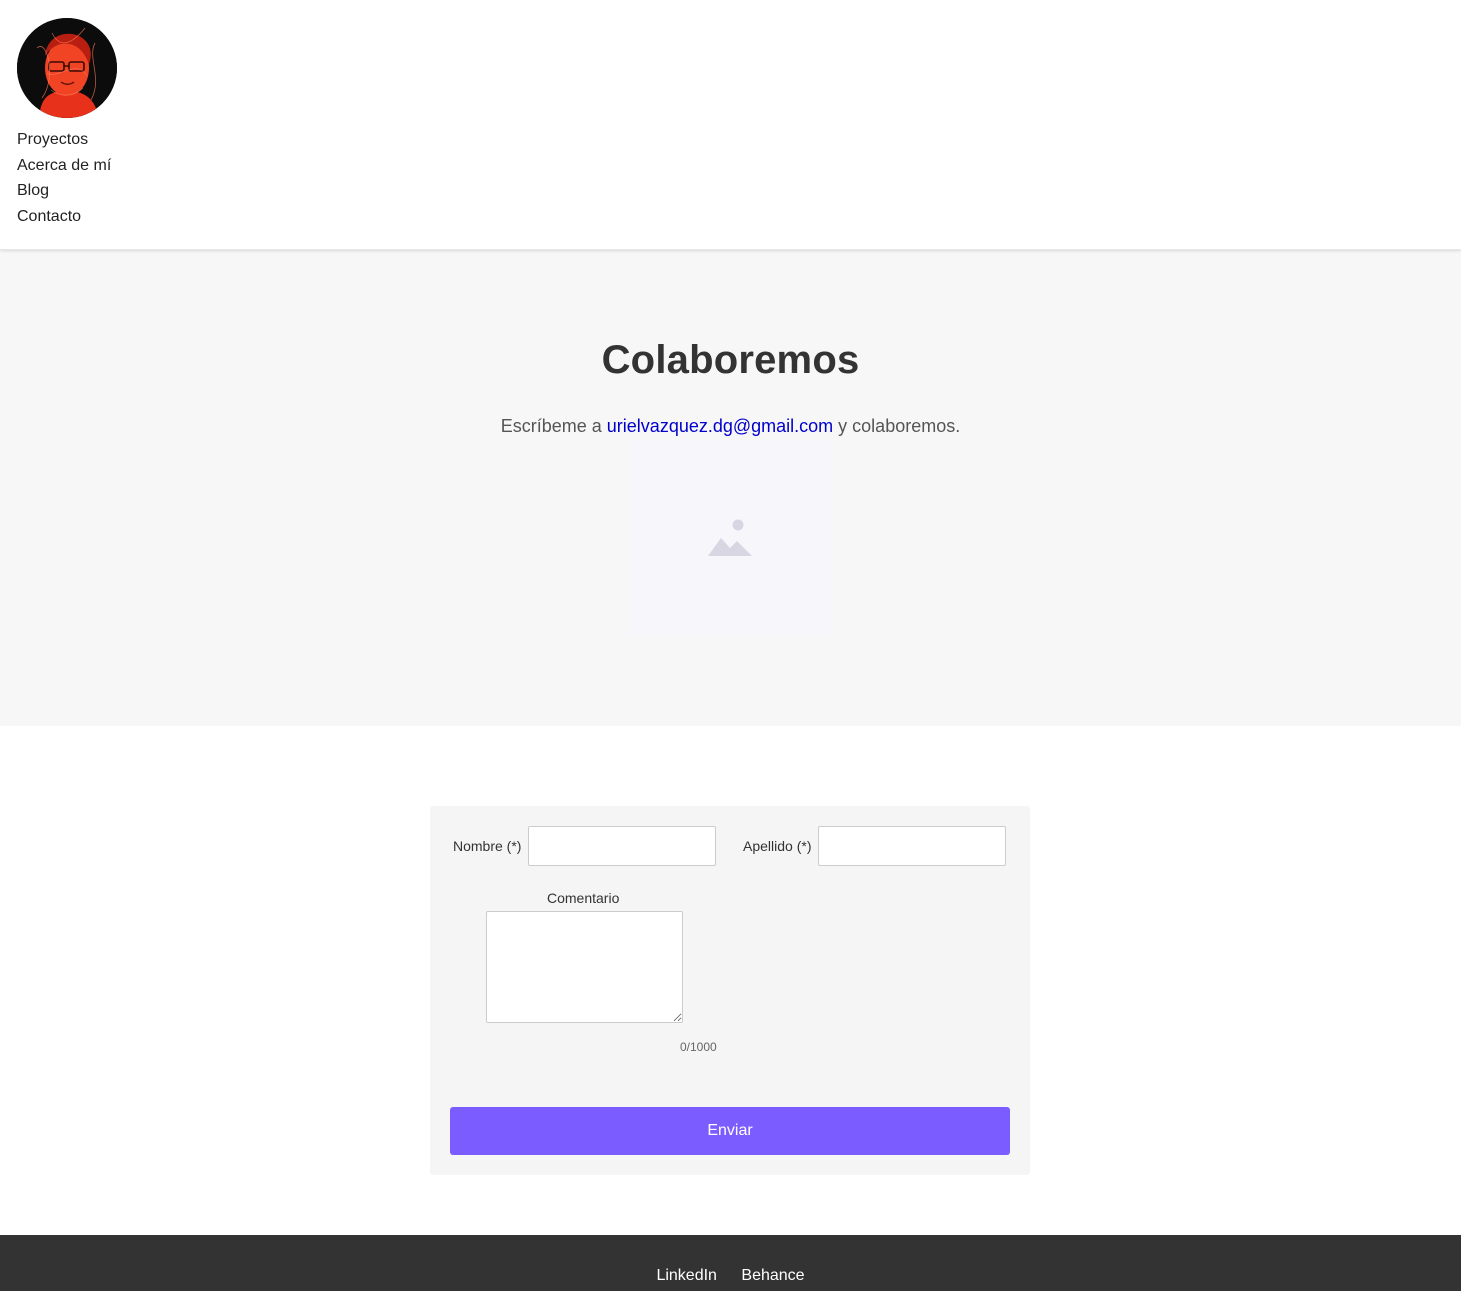  Describe the element at coordinates (912, 846) in the screenshot. I see `last-name-input` at that location.